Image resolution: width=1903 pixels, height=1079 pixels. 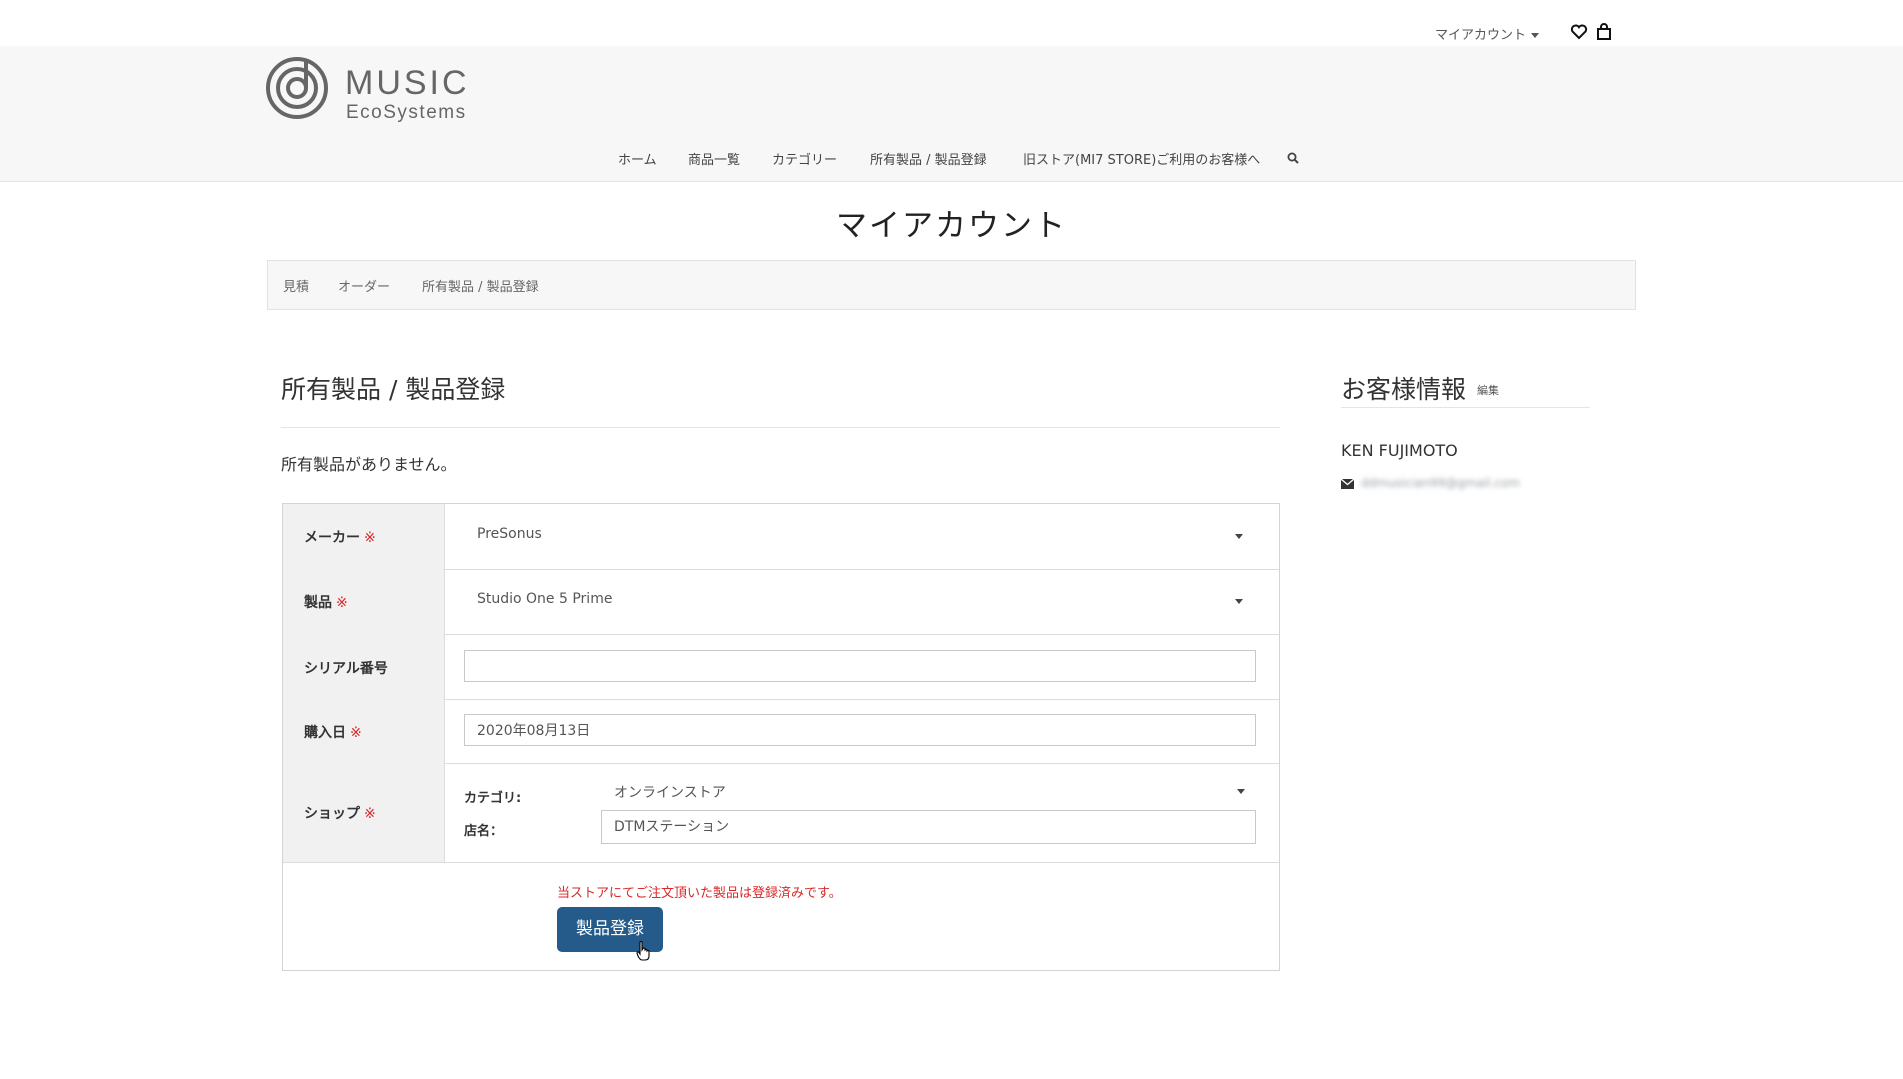 What do you see at coordinates (1488, 390) in the screenshot?
I see `customer-edit-link: 編集` at bounding box center [1488, 390].